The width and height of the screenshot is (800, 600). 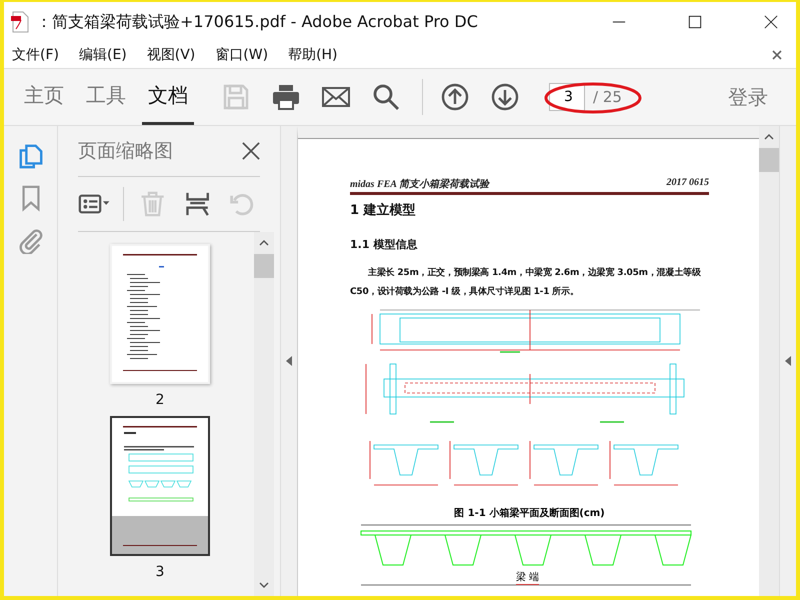 I want to click on sign-in-link: 登录, so click(x=748, y=97).